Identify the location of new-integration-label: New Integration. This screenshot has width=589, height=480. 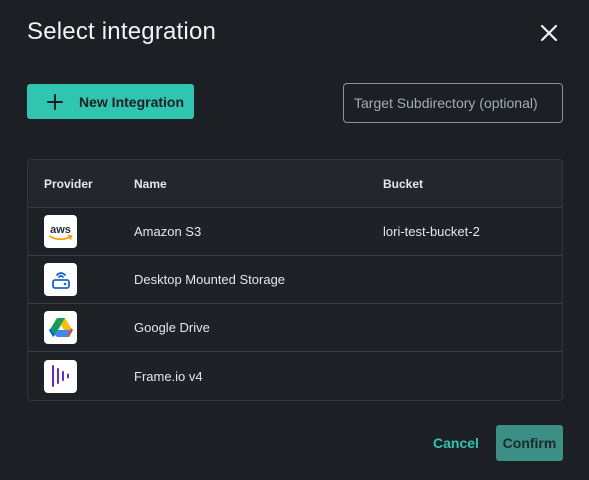
(132, 101).